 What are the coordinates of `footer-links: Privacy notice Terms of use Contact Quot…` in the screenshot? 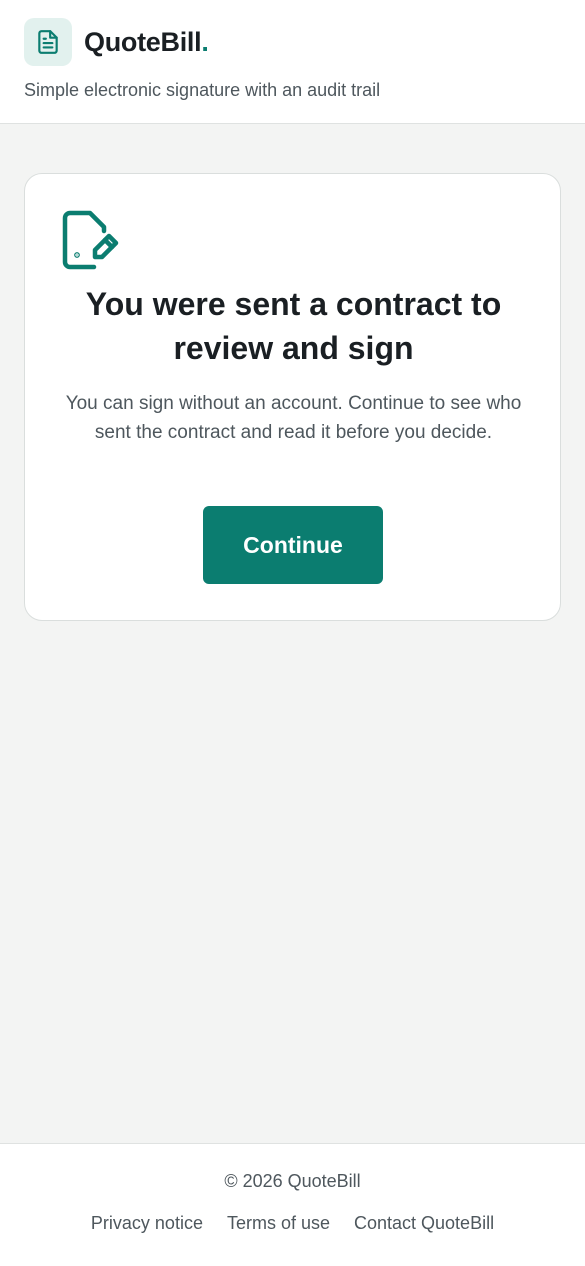 It's located at (292, 1223).